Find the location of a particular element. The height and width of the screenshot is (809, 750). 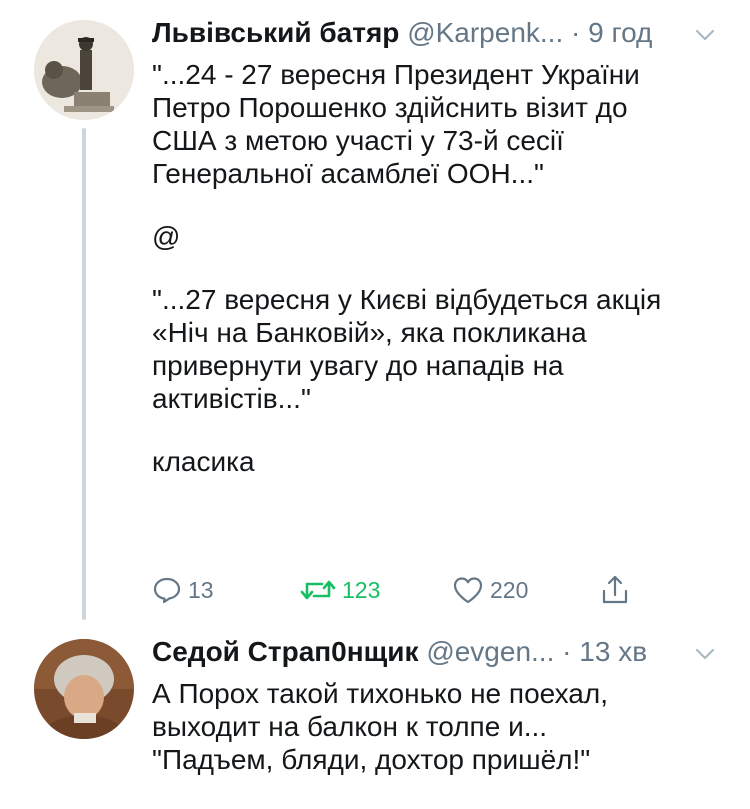

author-name: Седой Страп0нщик is located at coordinates (285, 651).